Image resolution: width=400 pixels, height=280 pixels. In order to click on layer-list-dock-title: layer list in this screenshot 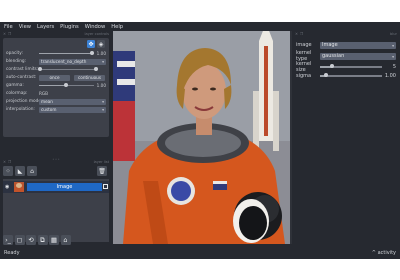, I will do `click(101, 162)`.